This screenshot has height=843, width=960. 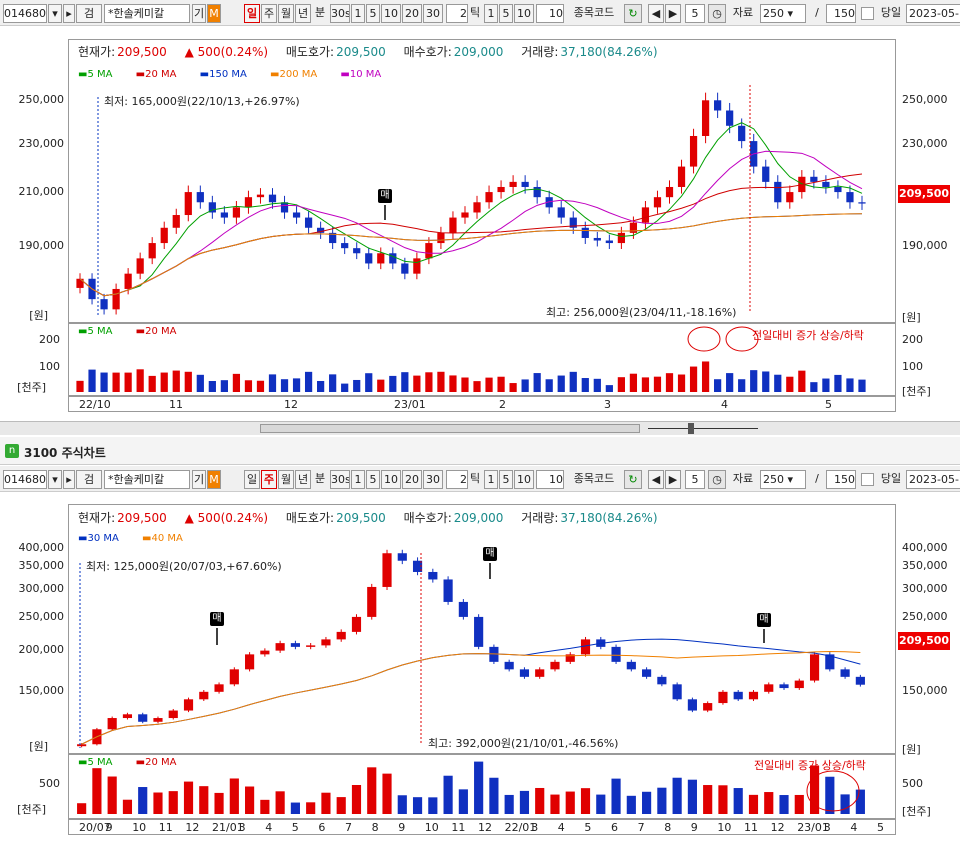 I want to click on x-tick: 12, so click(x=192, y=827).